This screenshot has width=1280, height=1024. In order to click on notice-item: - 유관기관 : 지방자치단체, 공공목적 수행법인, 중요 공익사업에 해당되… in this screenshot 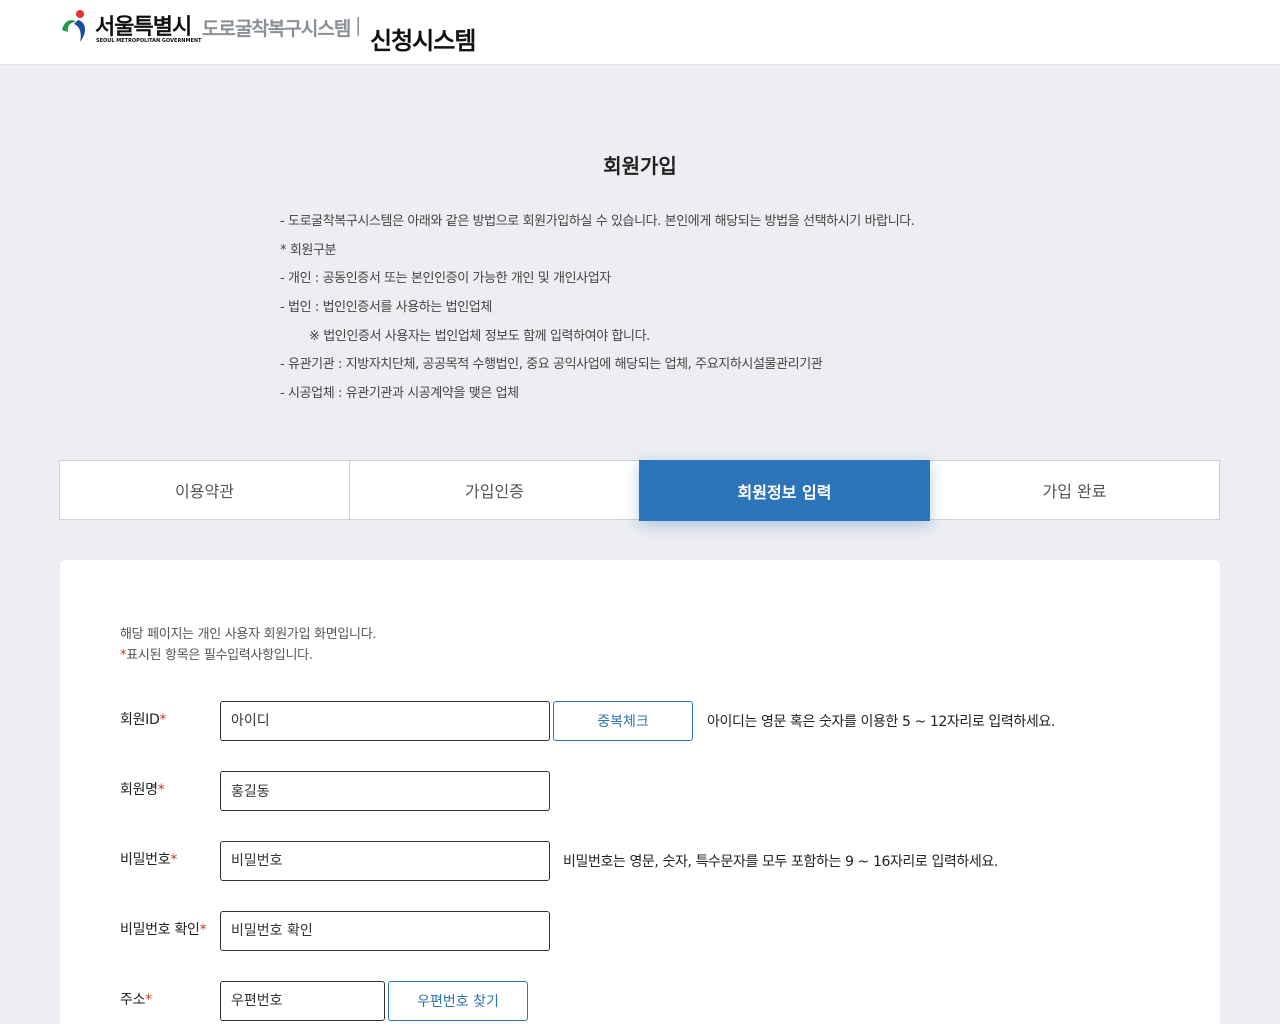, I will do `click(551, 365)`.